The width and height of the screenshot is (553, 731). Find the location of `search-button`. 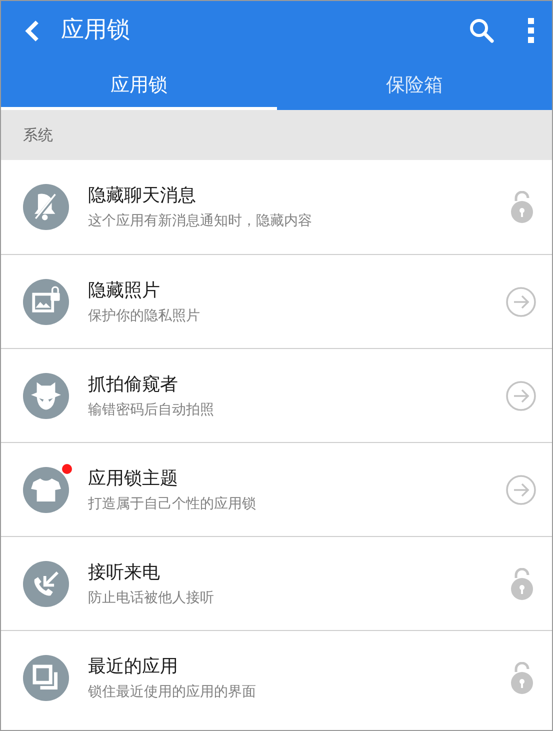

search-button is located at coordinates (482, 30).